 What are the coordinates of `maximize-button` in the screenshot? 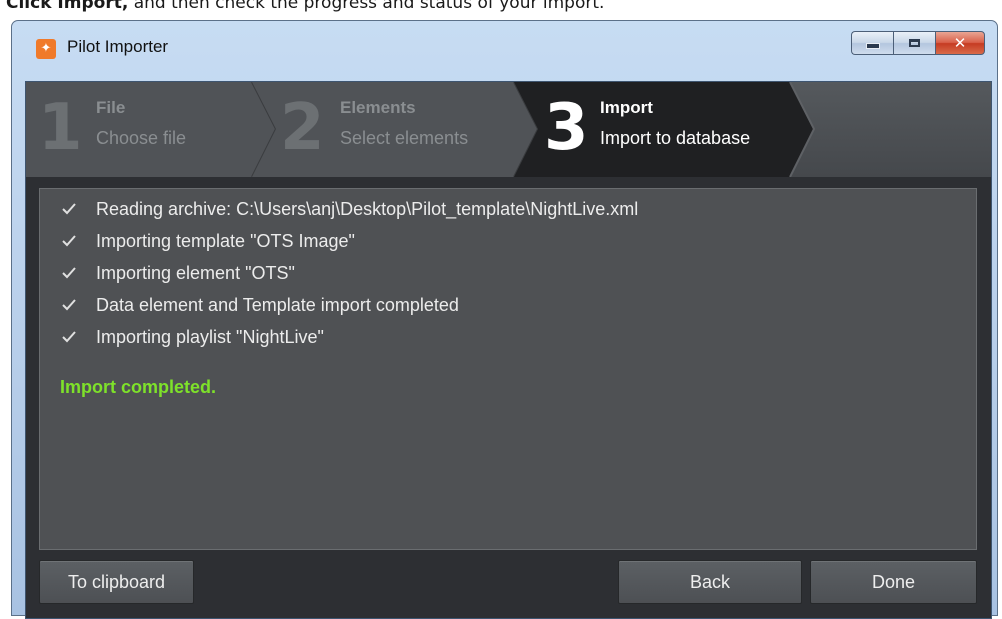 It's located at (914, 43).